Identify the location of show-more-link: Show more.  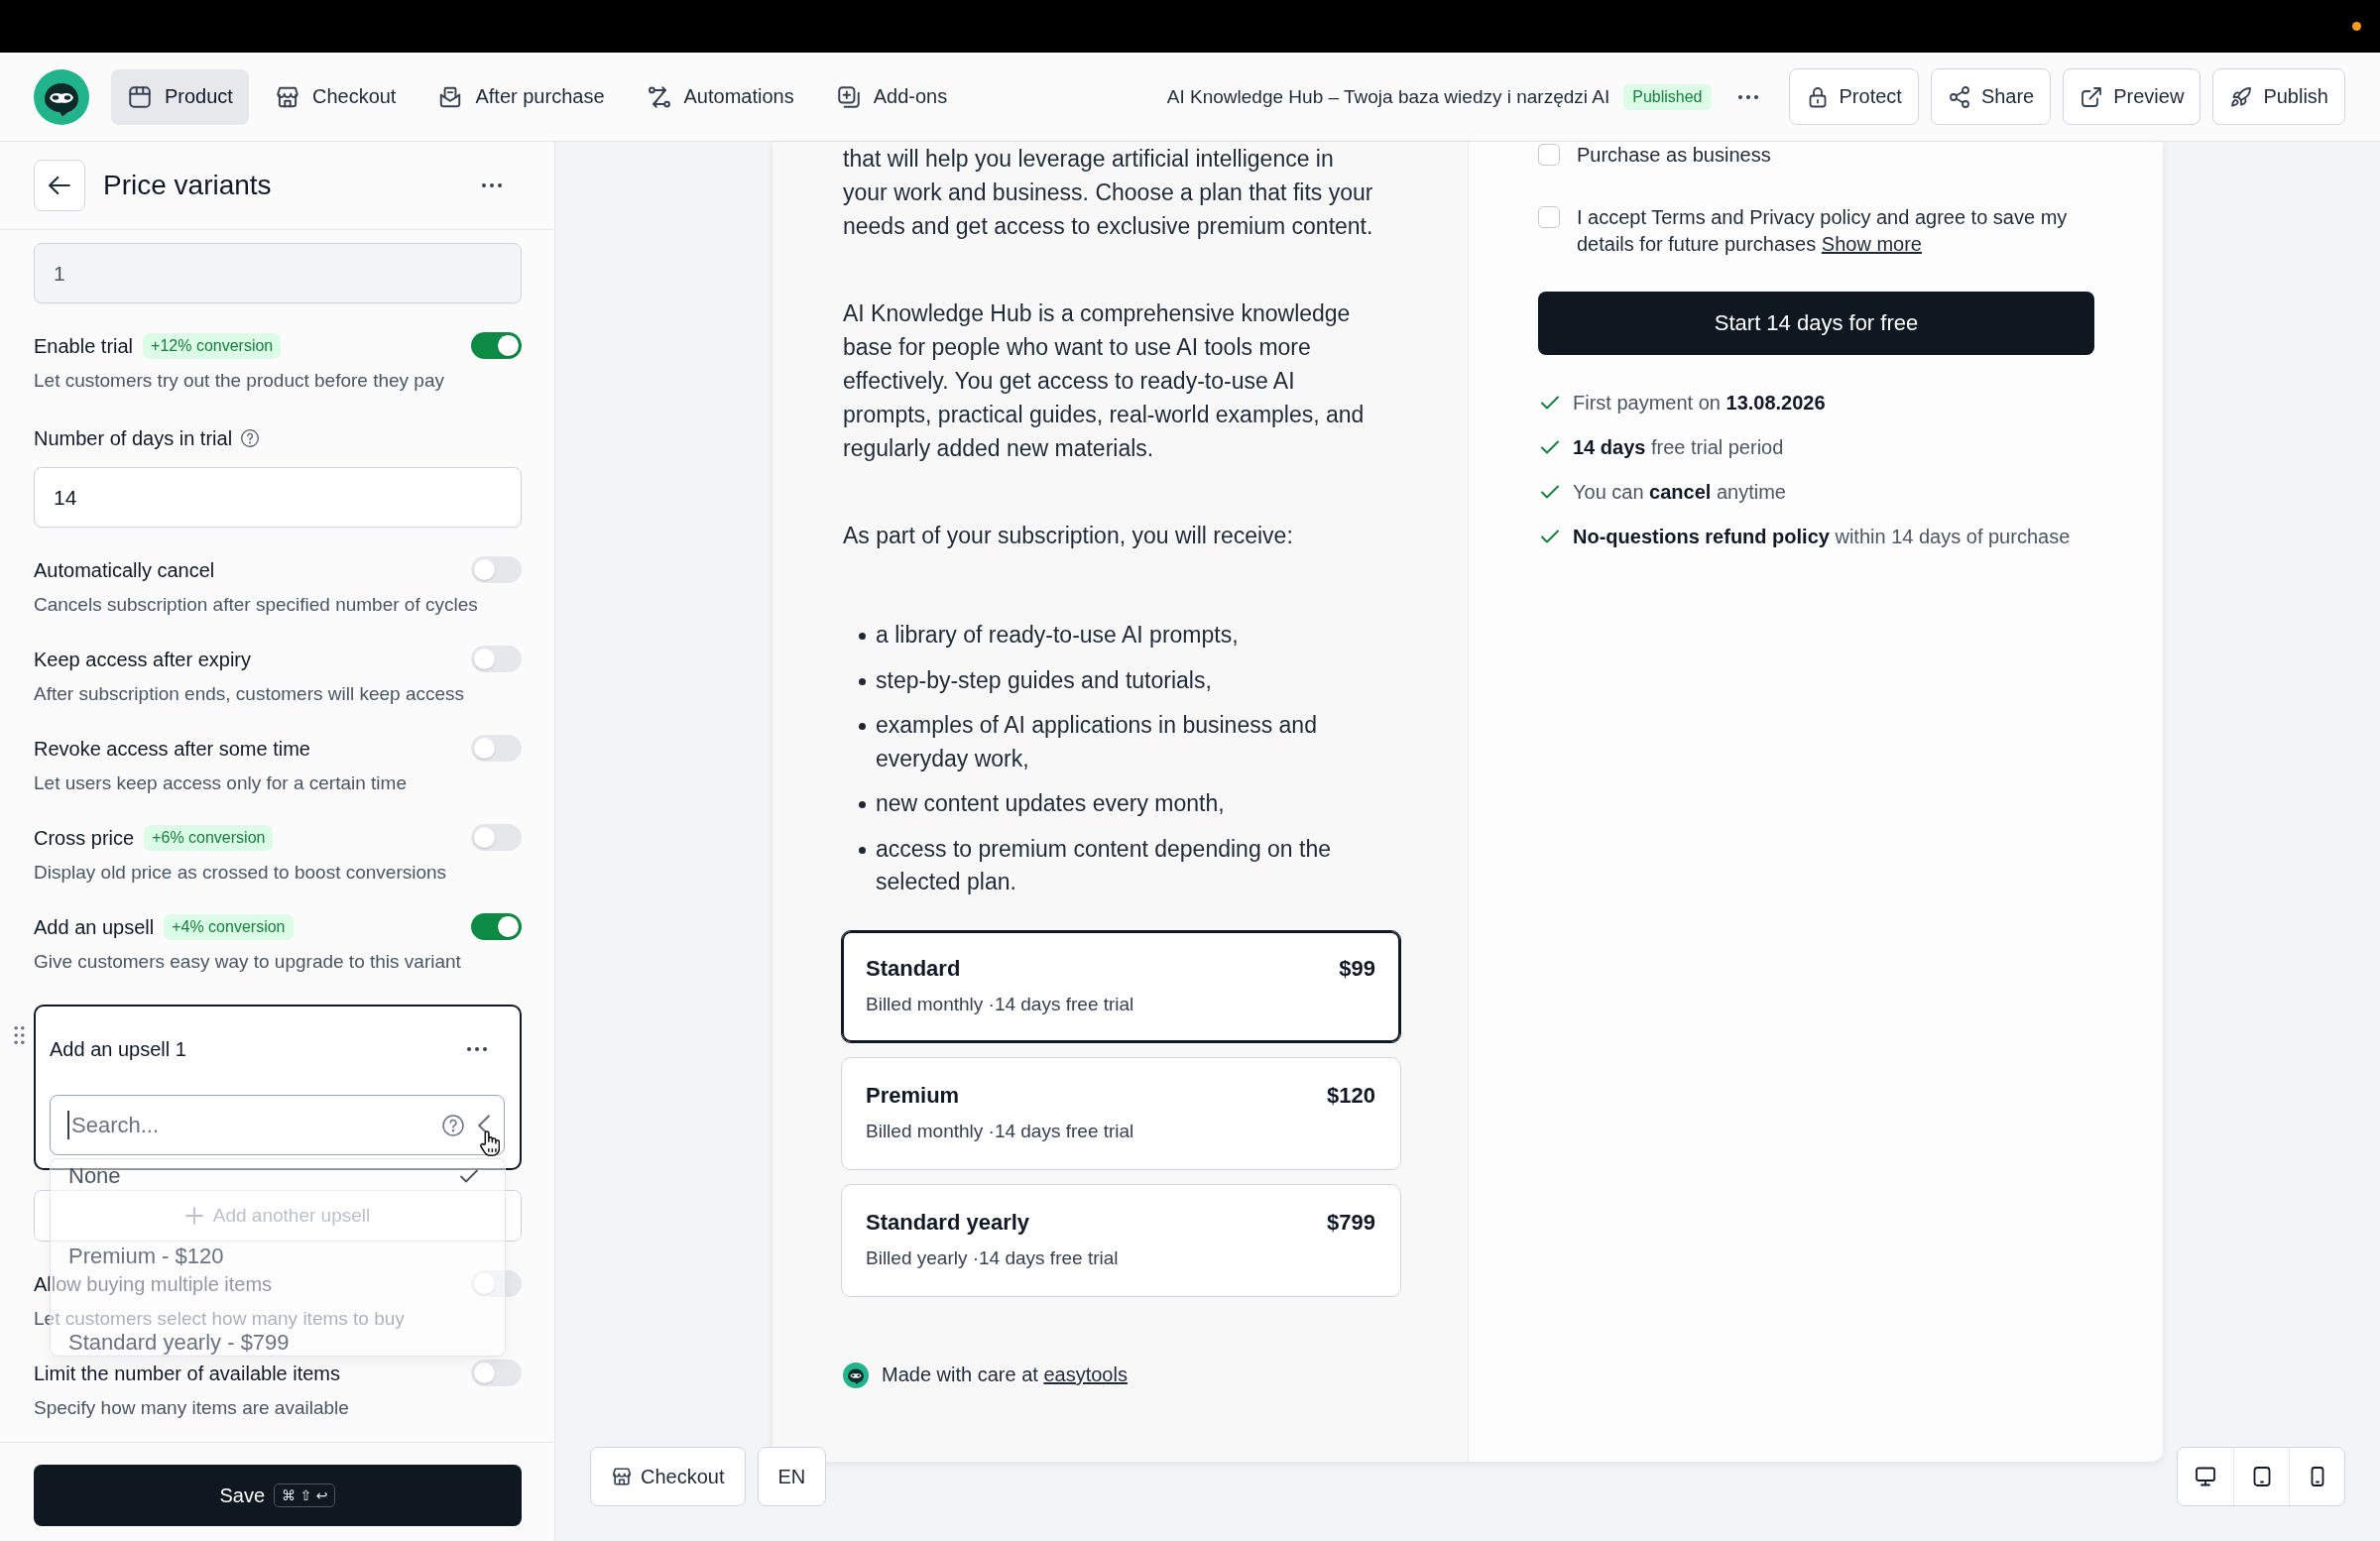
(1871, 244).